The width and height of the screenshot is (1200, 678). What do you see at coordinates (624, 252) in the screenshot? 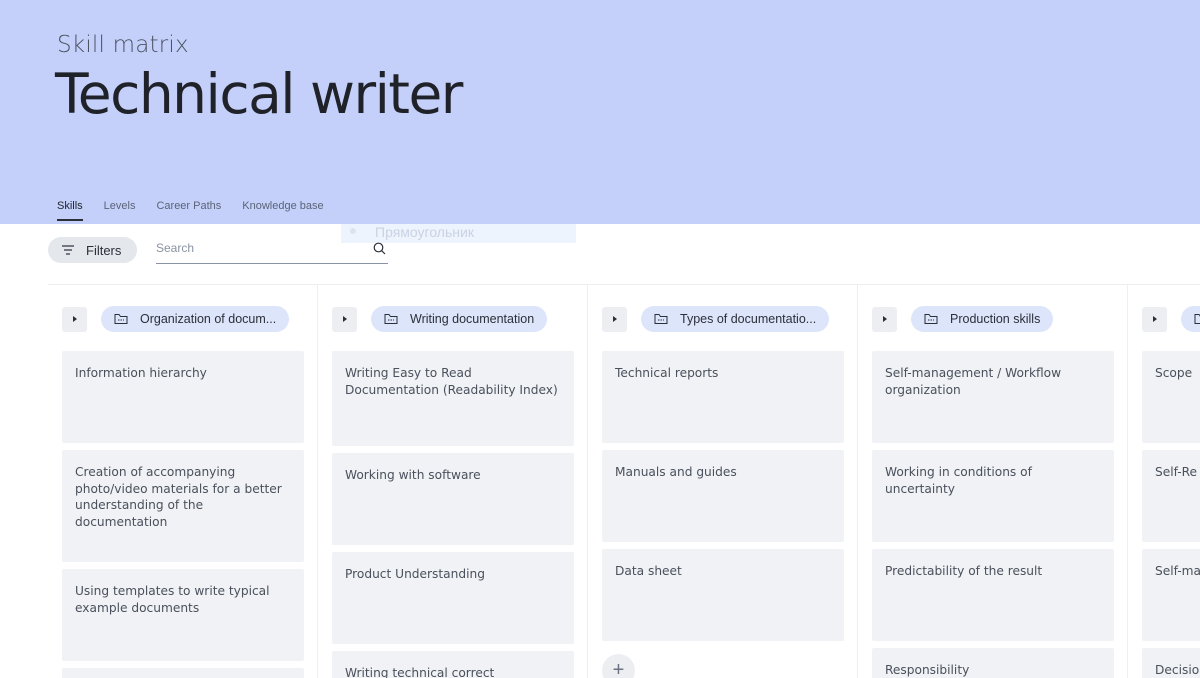
I see `toolbar: Filters` at bounding box center [624, 252].